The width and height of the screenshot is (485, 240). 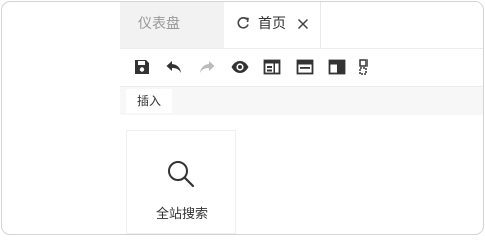 I want to click on tab-bar: 仪表盘 首页, so click(x=301, y=25).